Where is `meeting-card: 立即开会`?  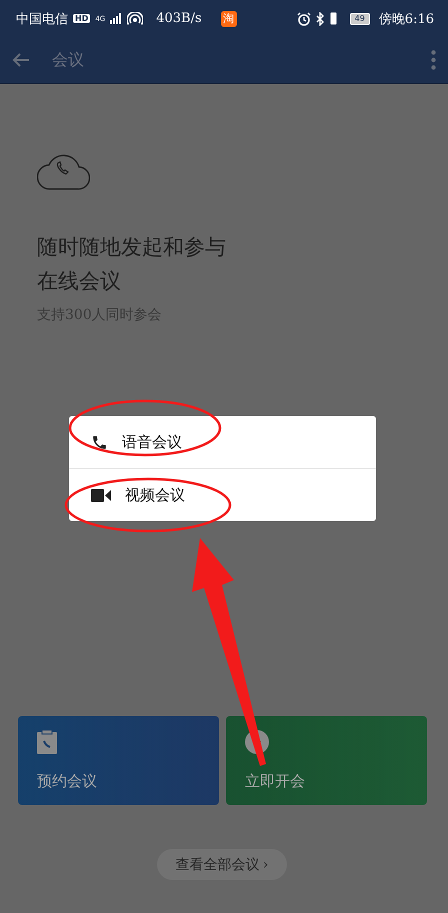
meeting-card: 立即开会 is located at coordinates (326, 760).